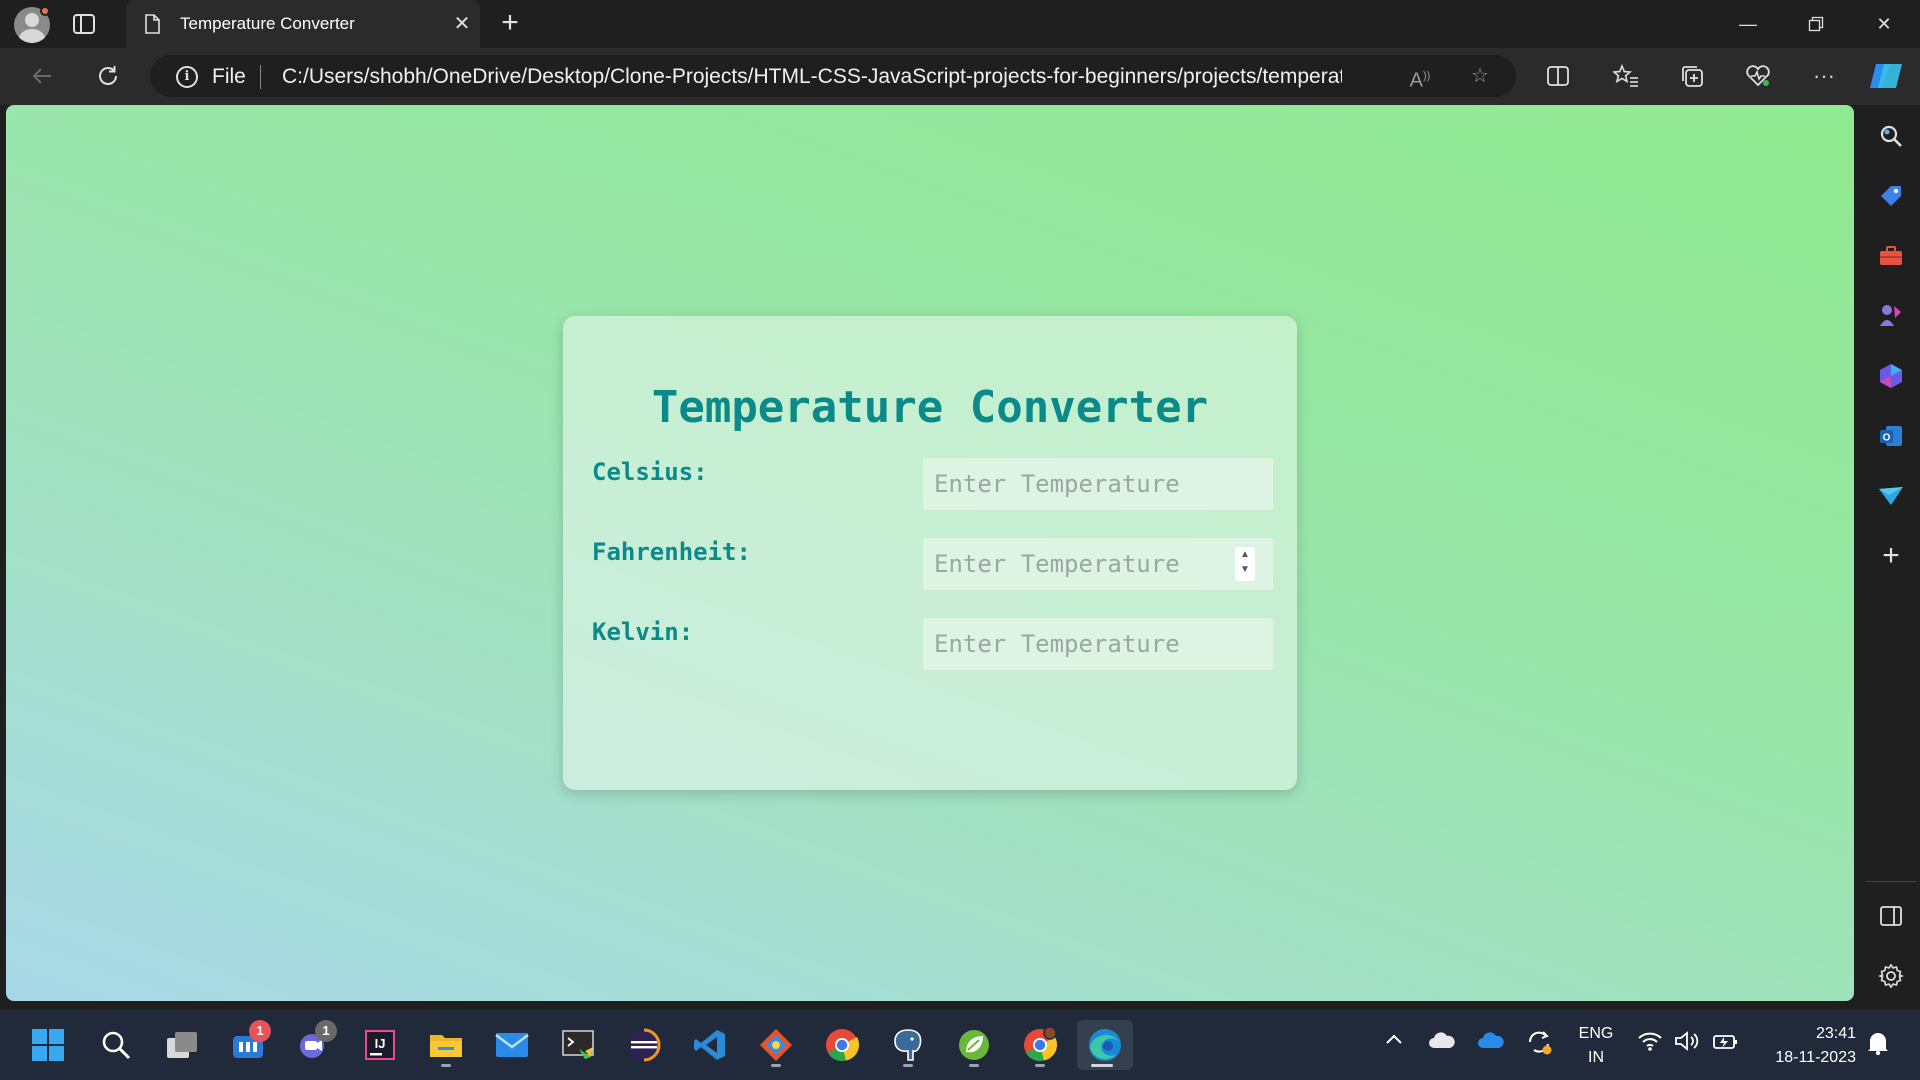  Describe the element at coordinates (671, 552) in the screenshot. I see `fahrenheit-label: Fahrenheit:` at that location.